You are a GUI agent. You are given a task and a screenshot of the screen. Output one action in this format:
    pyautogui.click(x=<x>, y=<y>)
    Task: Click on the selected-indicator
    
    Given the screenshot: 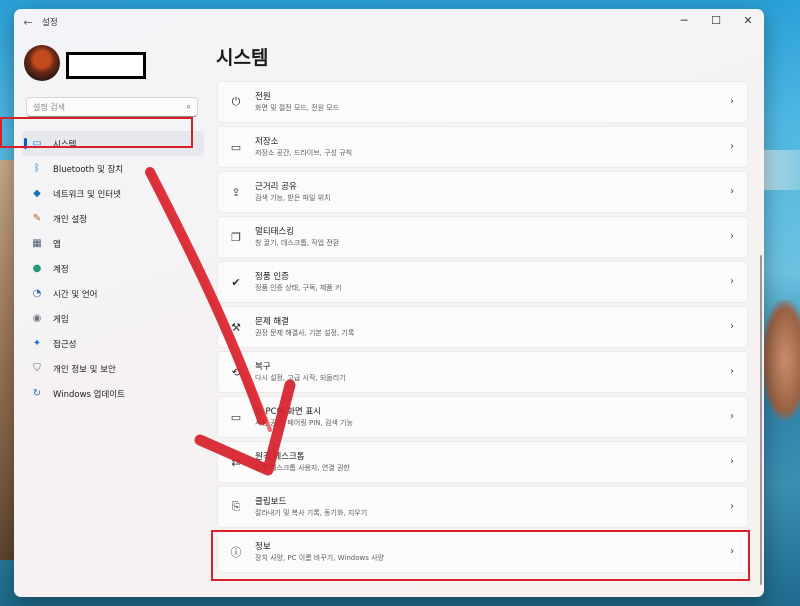 What is the action you would take?
    pyautogui.click(x=25, y=143)
    